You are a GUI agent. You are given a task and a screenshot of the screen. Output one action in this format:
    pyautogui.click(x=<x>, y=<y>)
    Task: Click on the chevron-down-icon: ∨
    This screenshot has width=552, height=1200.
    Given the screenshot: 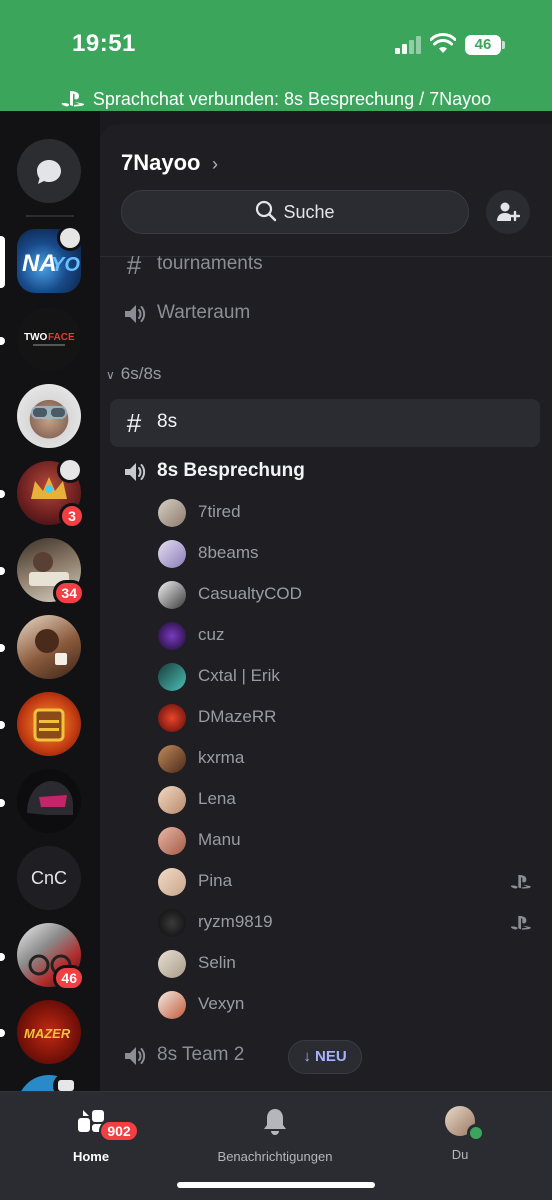 What is the action you would take?
    pyautogui.click(x=110, y=375)
    